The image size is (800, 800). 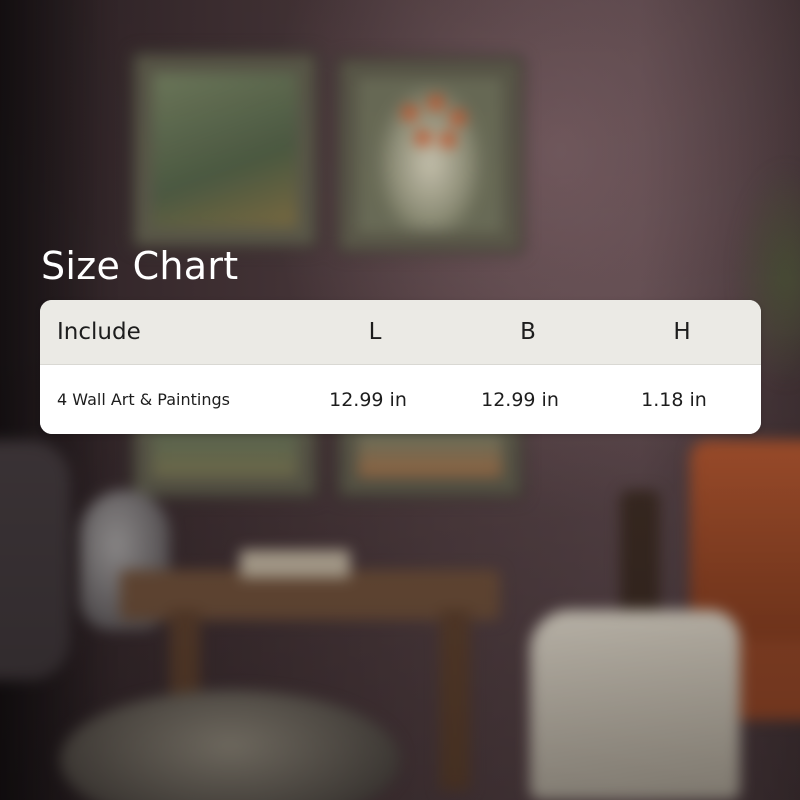 What do you see at coordinates (143, 399) in the screenshot?
I see `cell-item-name: 4 Wall Art & Paintings` at bounding box center [143, 399].